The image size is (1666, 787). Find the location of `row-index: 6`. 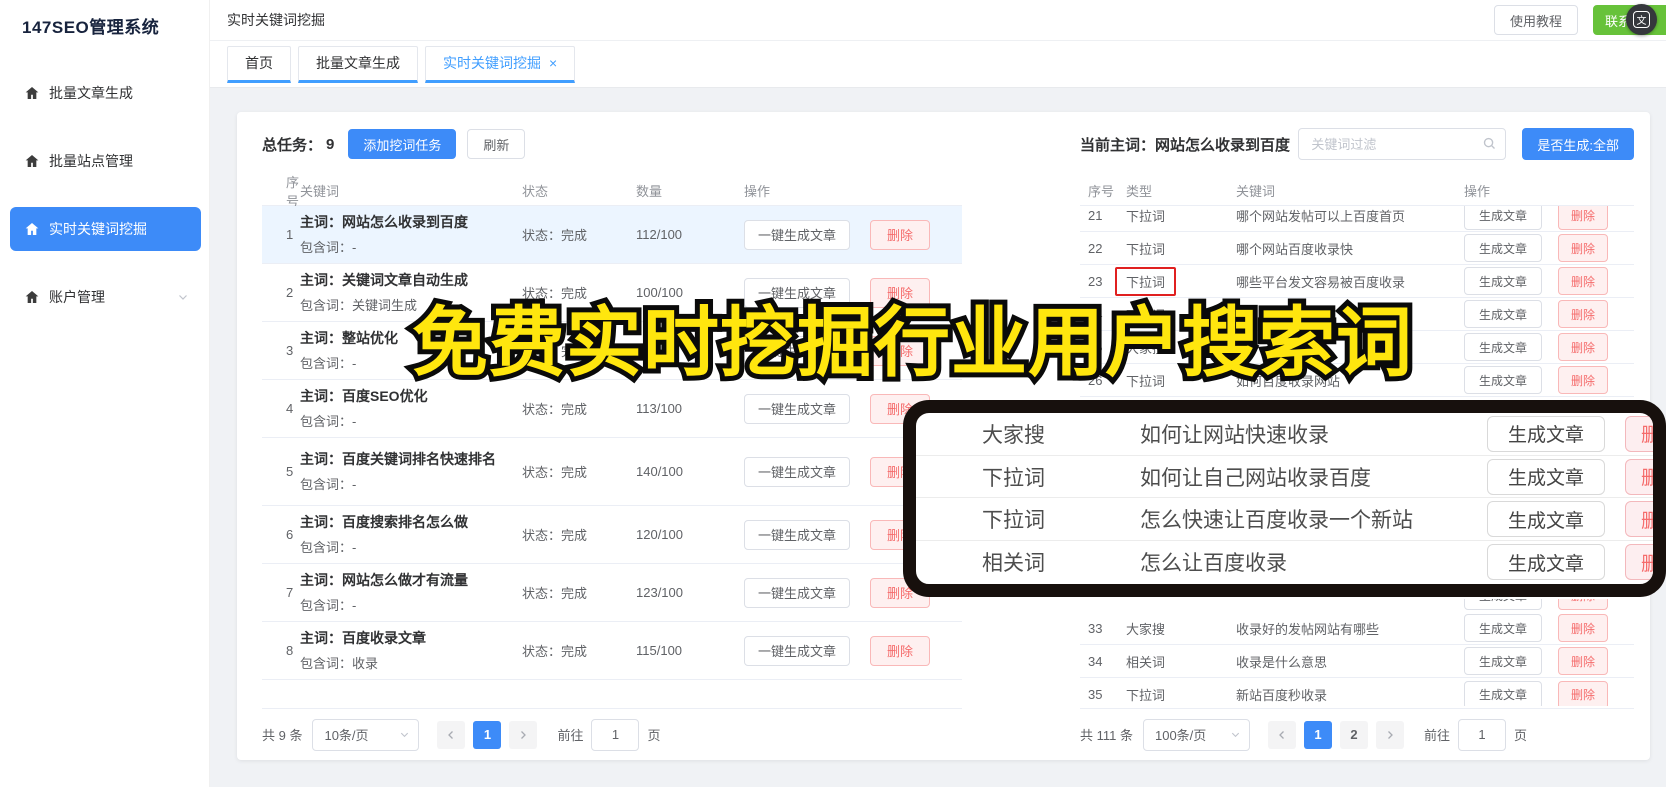

row-index: 6 is located at coordinates (290, 534).